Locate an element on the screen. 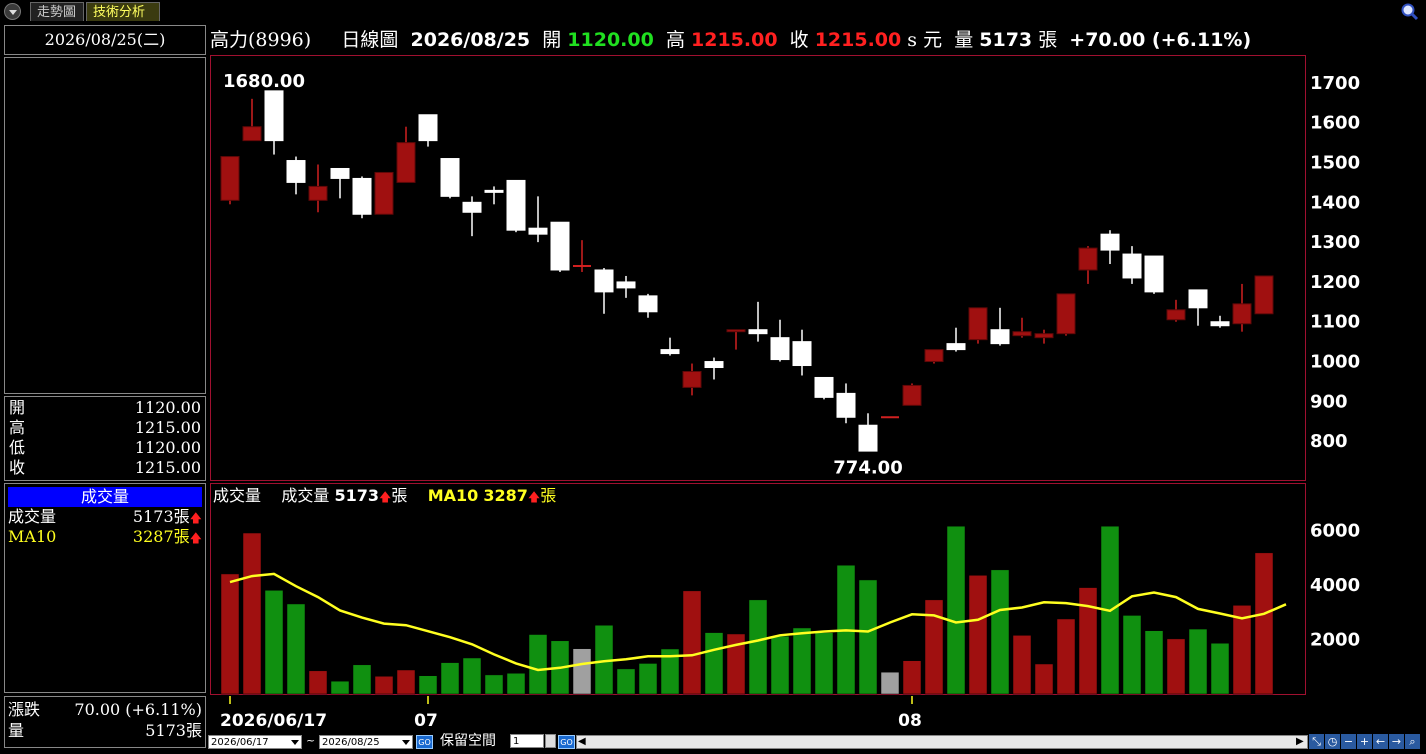  reserve-go-button: GO is located at coordinates (566, 742).